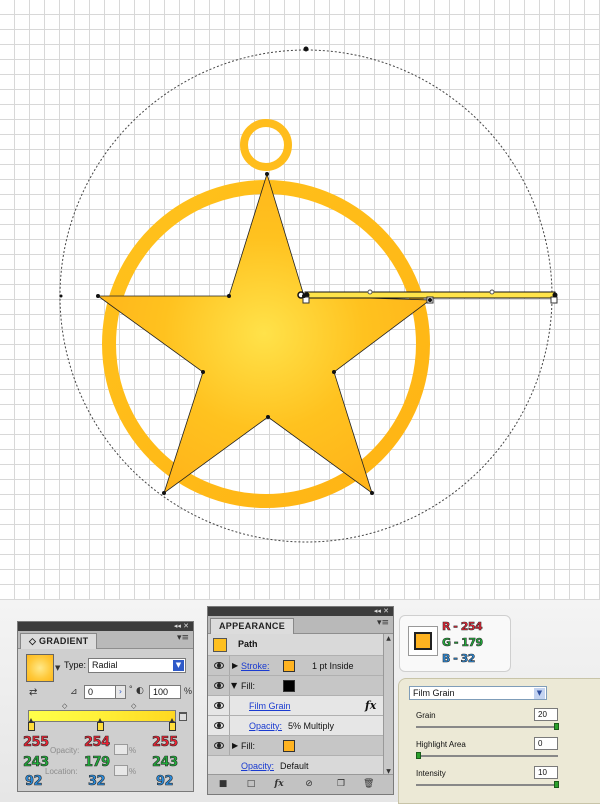 The width and height of the screenshot is (600, 804). What do you see at coordinates (546, 772) in the screenshot?
I see `intensity-input: 10` at bounding box center [546, 772].